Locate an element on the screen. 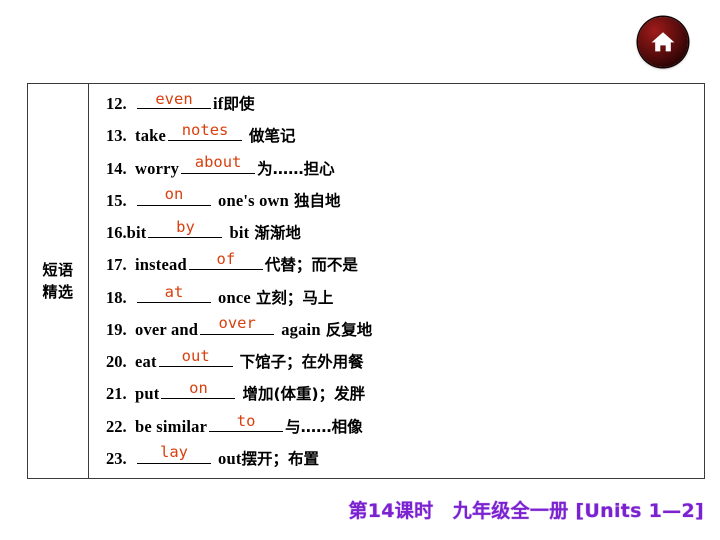 This screenshot has width=720, height=540. phrase-row: 14. worry about 为……担心 is located at coordinates (405, 170).